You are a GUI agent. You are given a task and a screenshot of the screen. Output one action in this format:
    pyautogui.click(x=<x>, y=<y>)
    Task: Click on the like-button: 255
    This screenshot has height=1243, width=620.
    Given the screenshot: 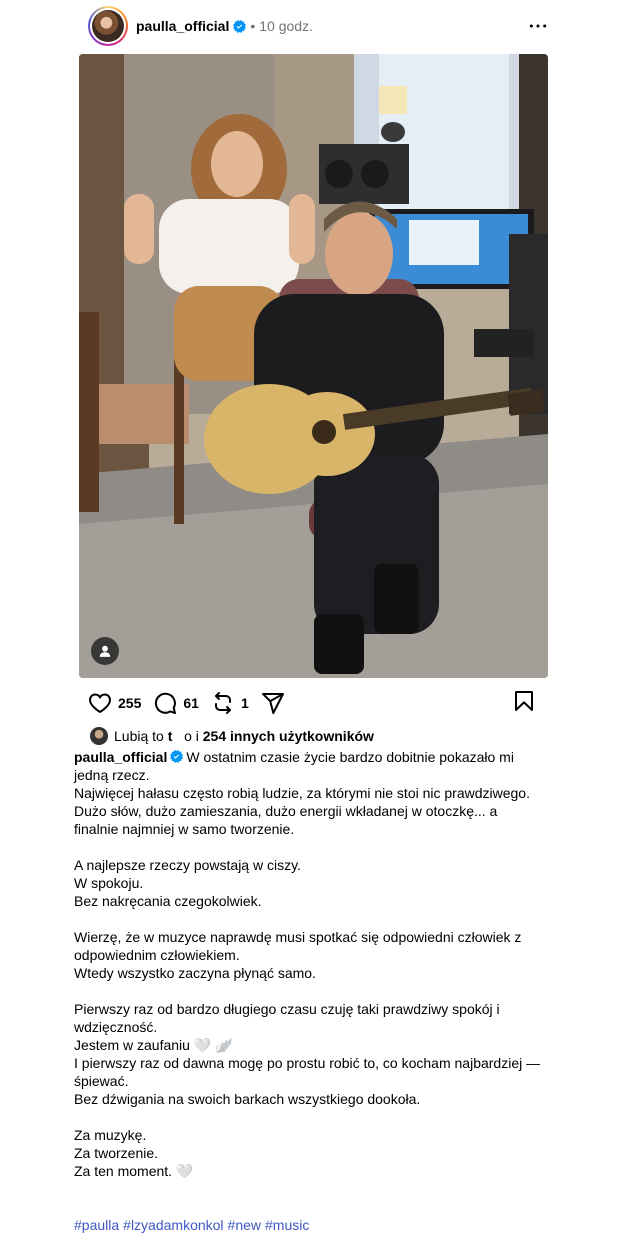 What is the action you would take?
    pyautogui.click(x=120, y=703)
    